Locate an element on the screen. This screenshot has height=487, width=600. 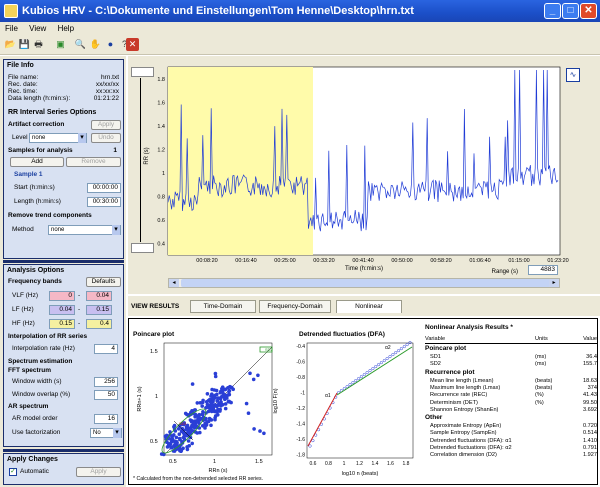
length-input: 00:30:00 is located at coordinates (104, 202).